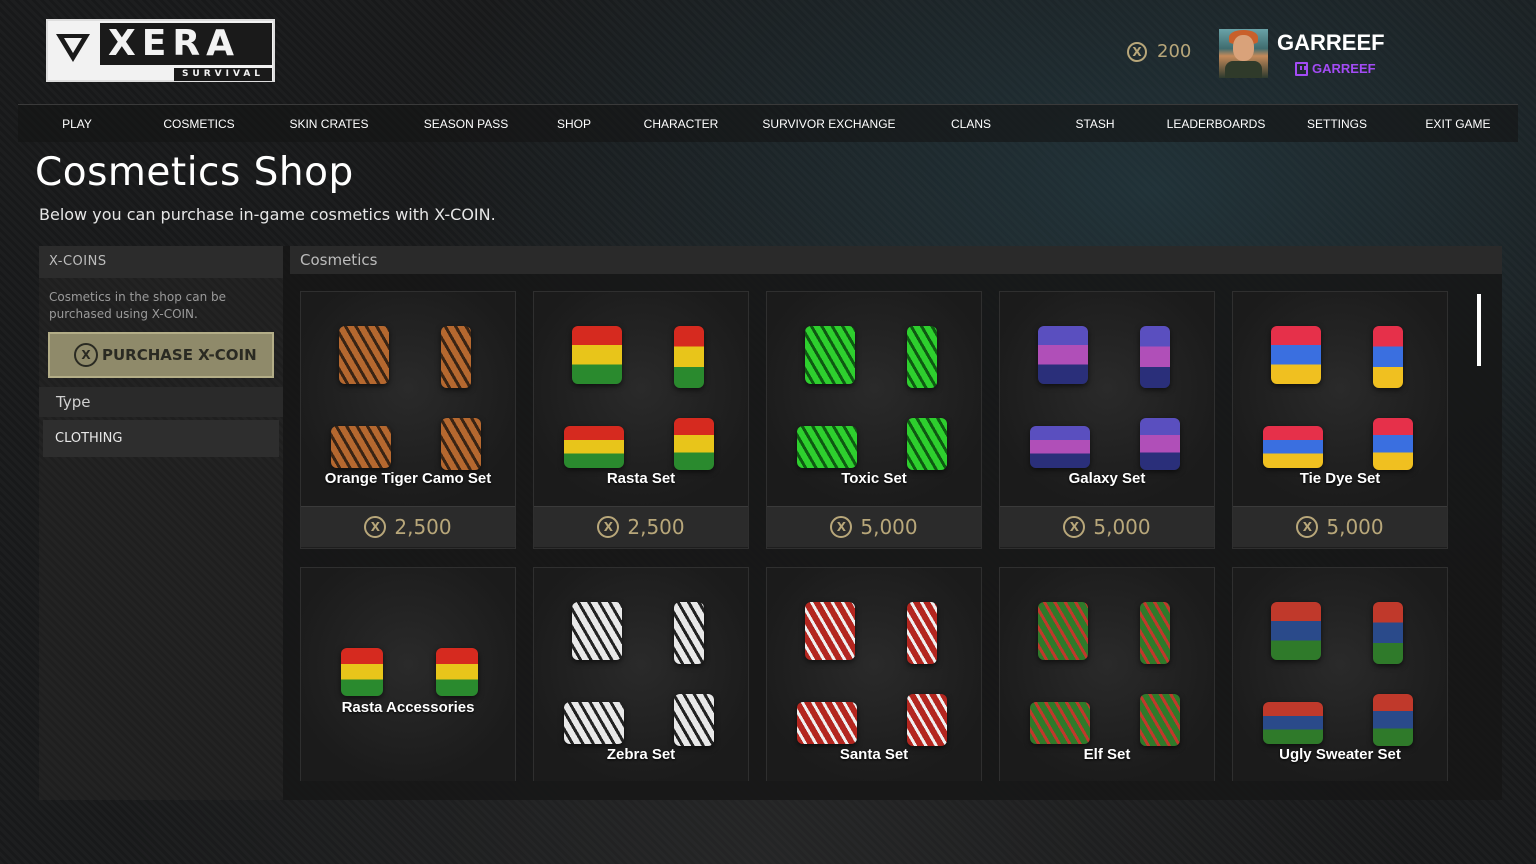  Describe the element at coordinates (641, 420) in the screenshot. I see `cosmetic-card: Rasta Set X 2,500` at that location.